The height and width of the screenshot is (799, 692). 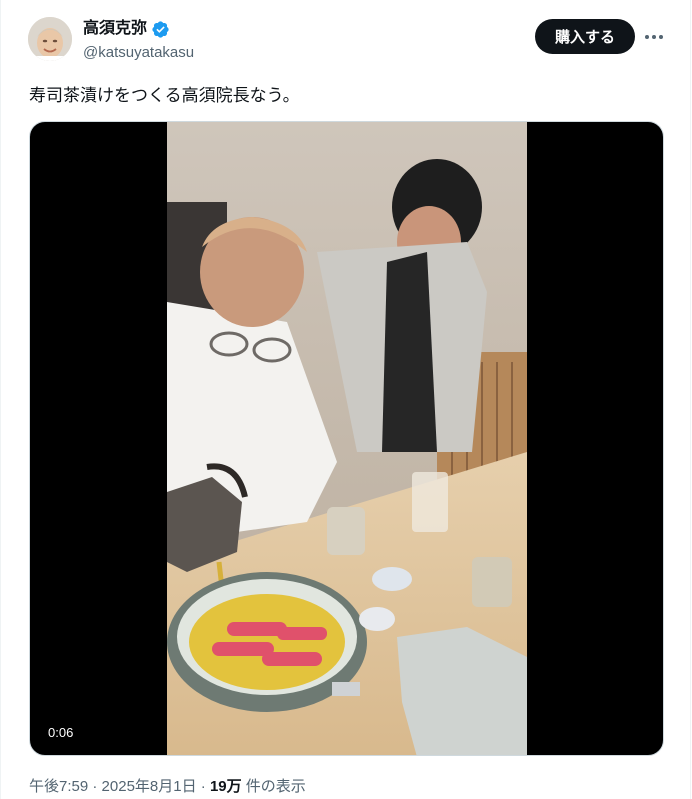 I want to click on views-count: 19万, so click(x=225, y=786).